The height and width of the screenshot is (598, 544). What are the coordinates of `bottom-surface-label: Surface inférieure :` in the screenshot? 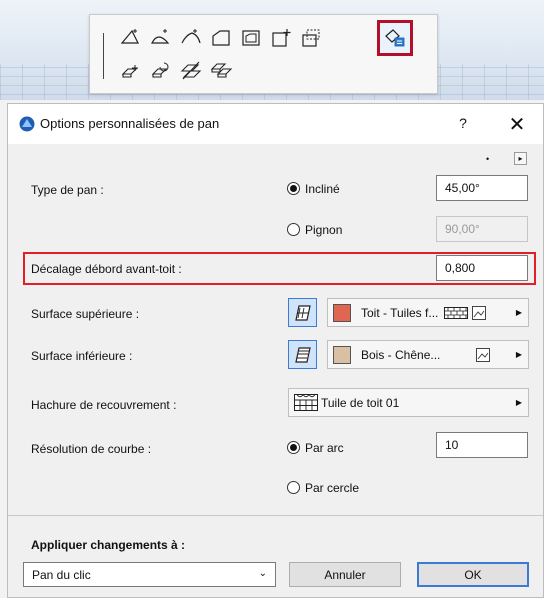 It's located at (82, 356).